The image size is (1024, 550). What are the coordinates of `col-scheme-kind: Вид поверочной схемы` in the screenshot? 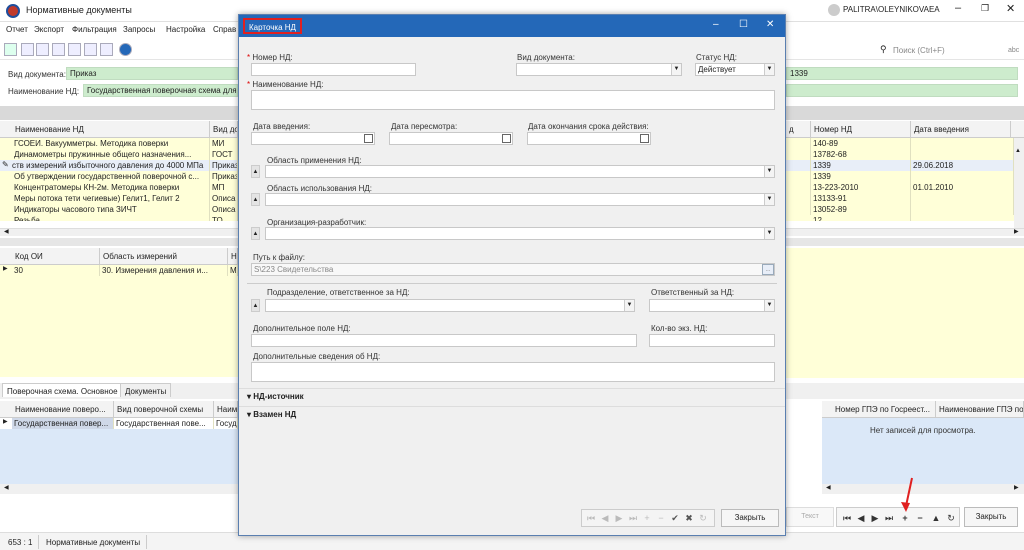 It's located at (164, 409).